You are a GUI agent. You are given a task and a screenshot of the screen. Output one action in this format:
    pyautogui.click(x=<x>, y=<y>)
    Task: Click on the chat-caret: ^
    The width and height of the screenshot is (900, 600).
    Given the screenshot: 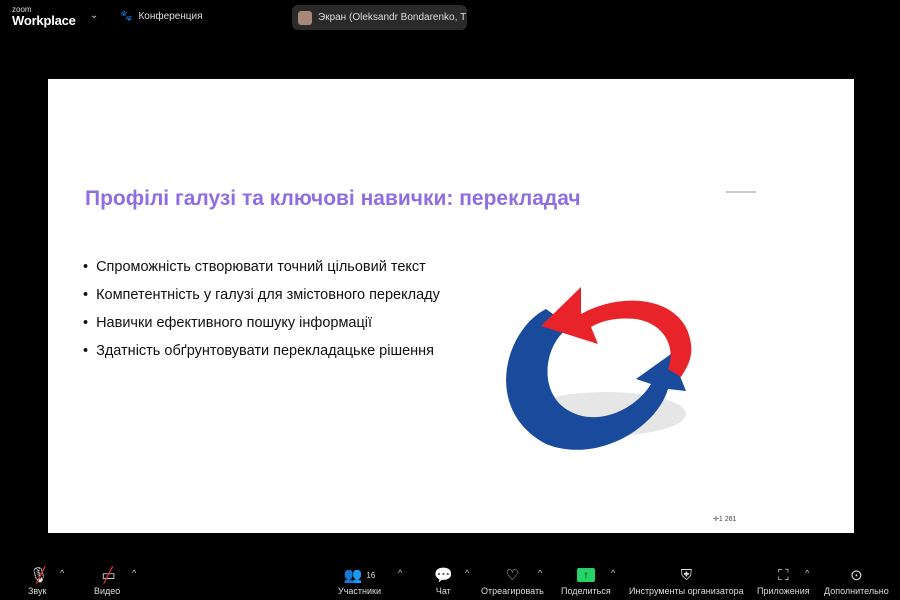 What is the action you would take?
    pyautogui.click(x=467, y=573)
    